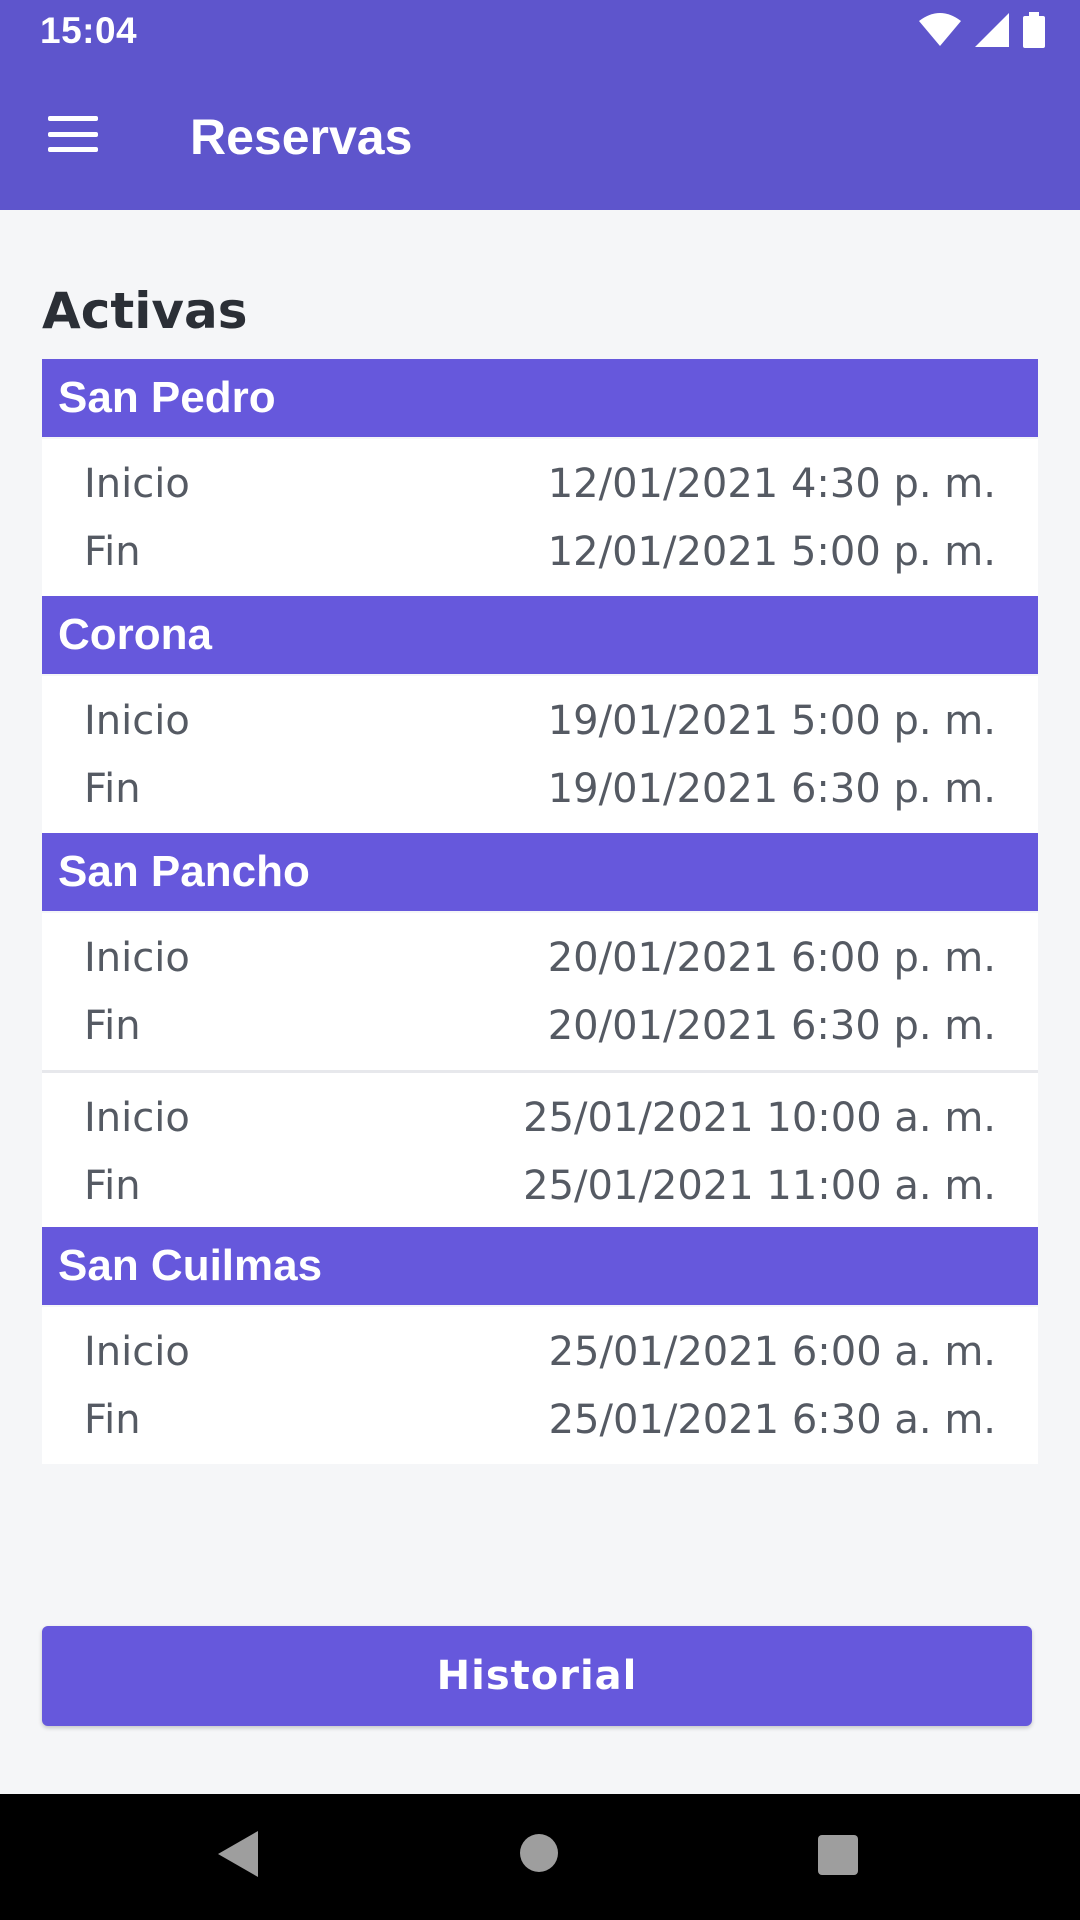  I want to click on start-row: Inicio 19/01/2021 5:00 p. m., so click(540, 721).